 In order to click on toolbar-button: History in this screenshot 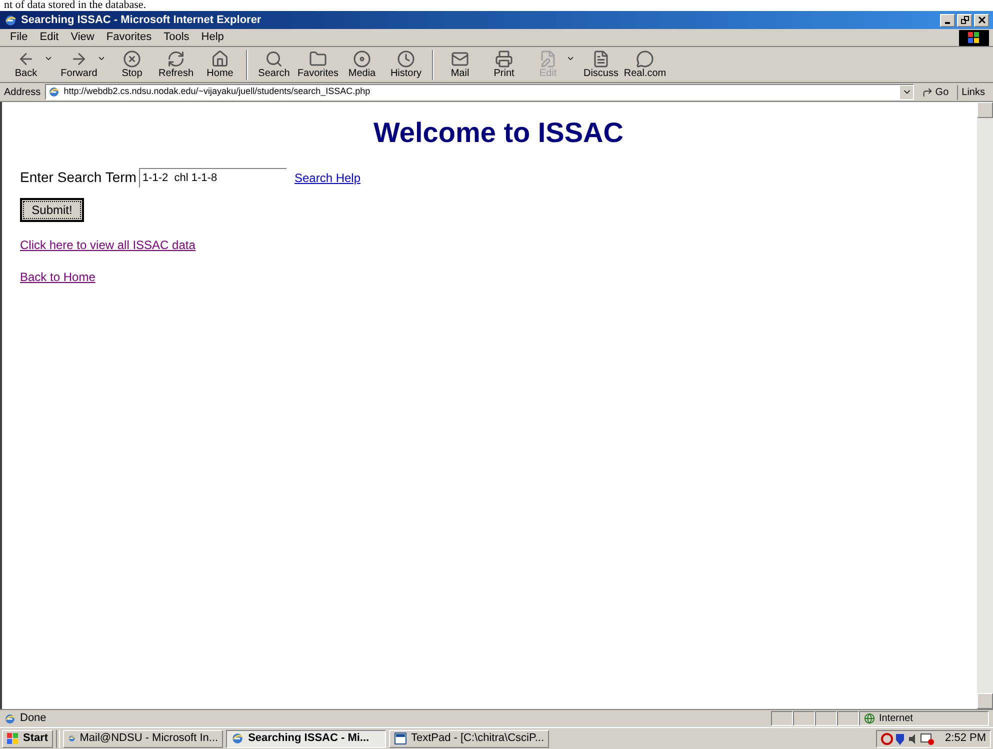, I will do `click(406, 65)`.